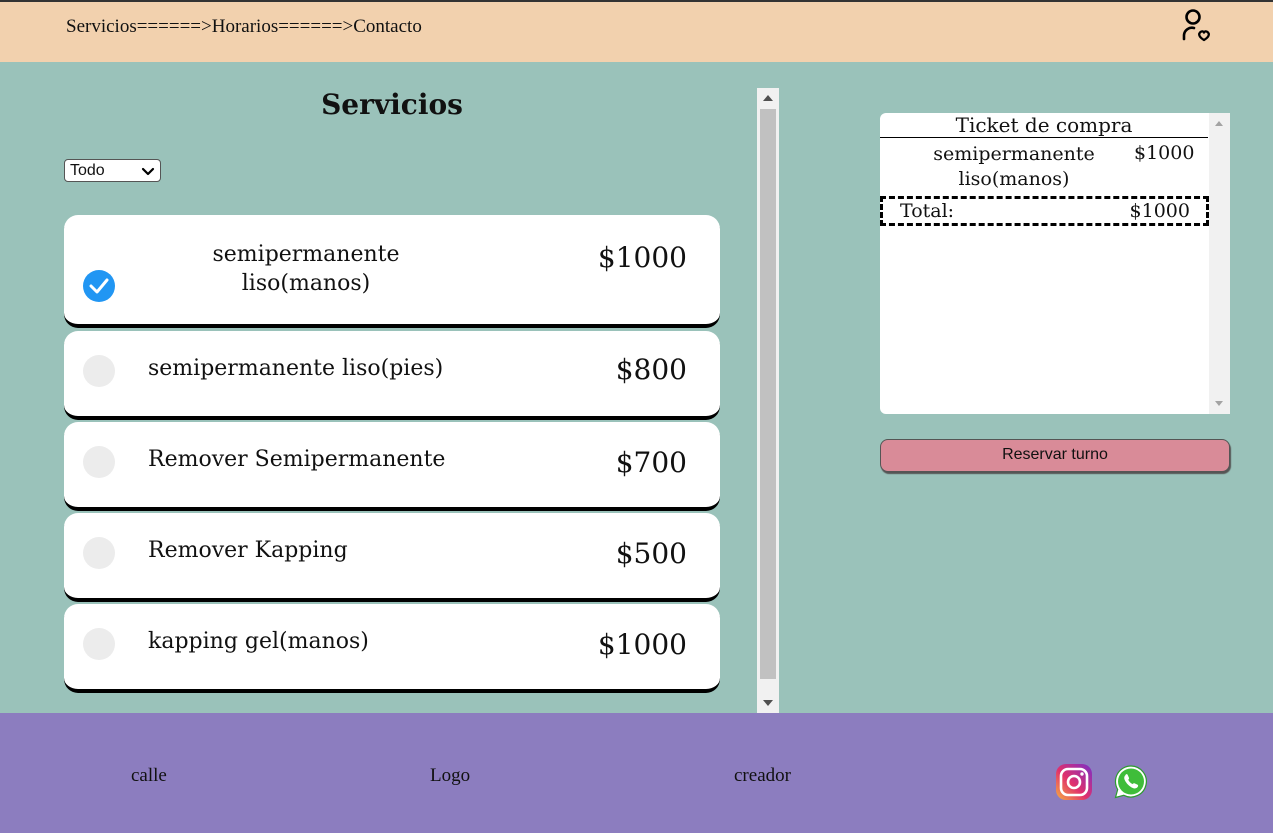  I want to click on service-card-semipermanente-pies: semipermanente liso(pies) $800, so click(392, 375).